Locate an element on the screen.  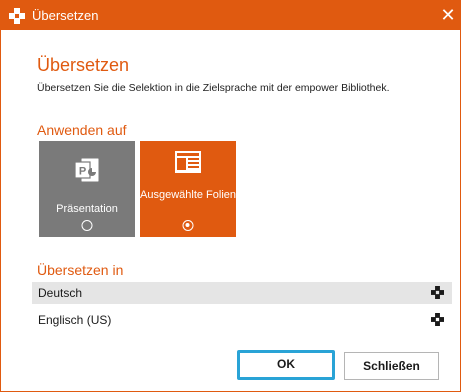
apply-to-label: Anwenden auf is located at coordinates (82, 130).